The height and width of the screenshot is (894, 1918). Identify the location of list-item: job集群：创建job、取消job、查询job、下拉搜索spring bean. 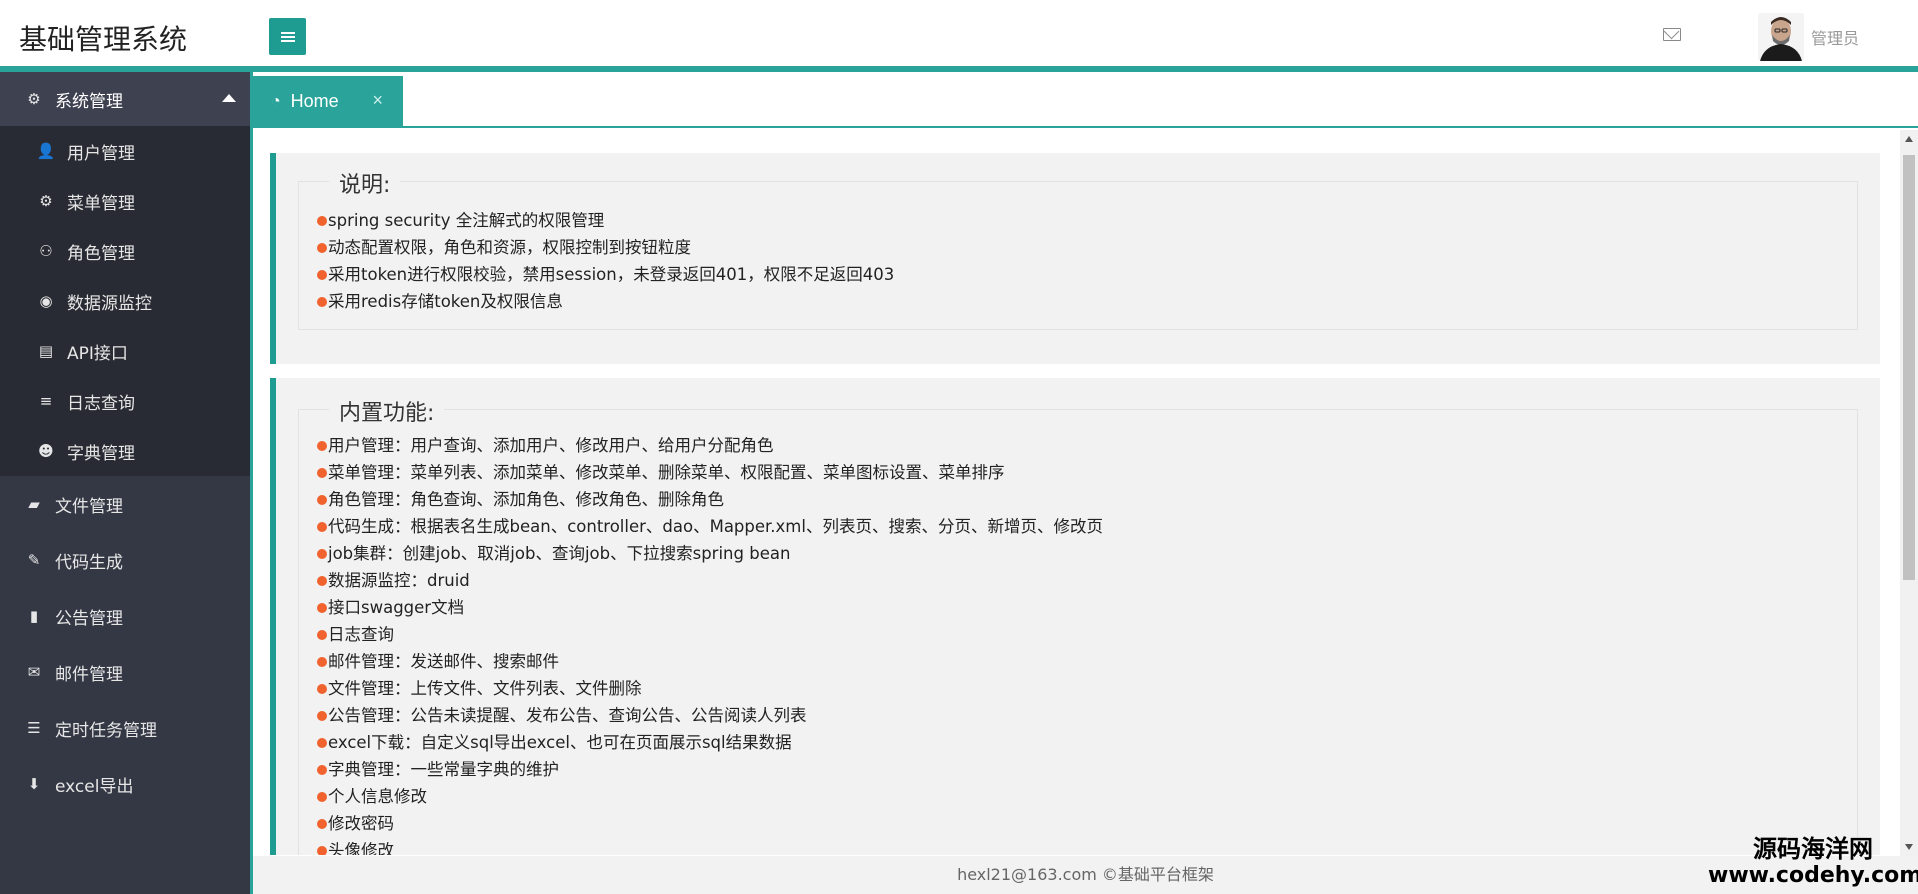
(710, 553).